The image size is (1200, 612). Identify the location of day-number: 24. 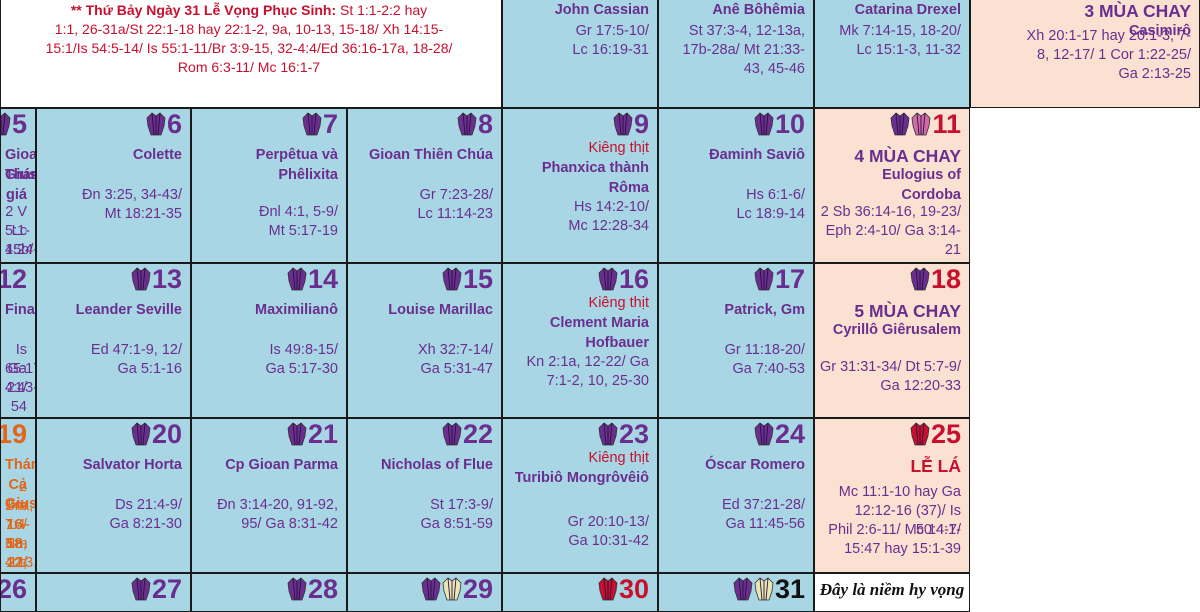
(789, 434).